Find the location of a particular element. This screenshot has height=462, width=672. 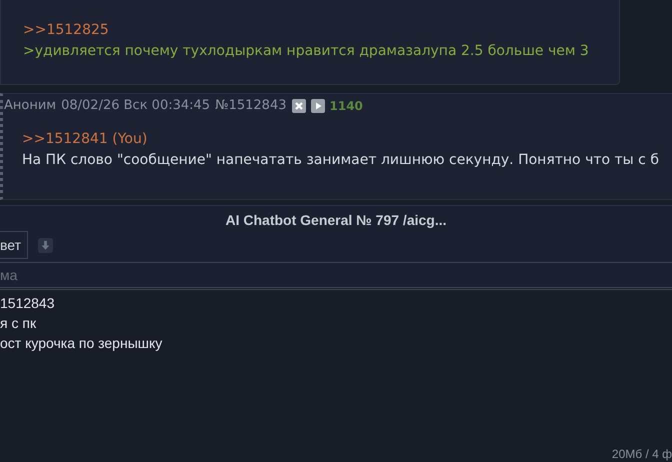

post-date: 08/02/26 Вск 00:34:45 is located at coordinates (135, 105).